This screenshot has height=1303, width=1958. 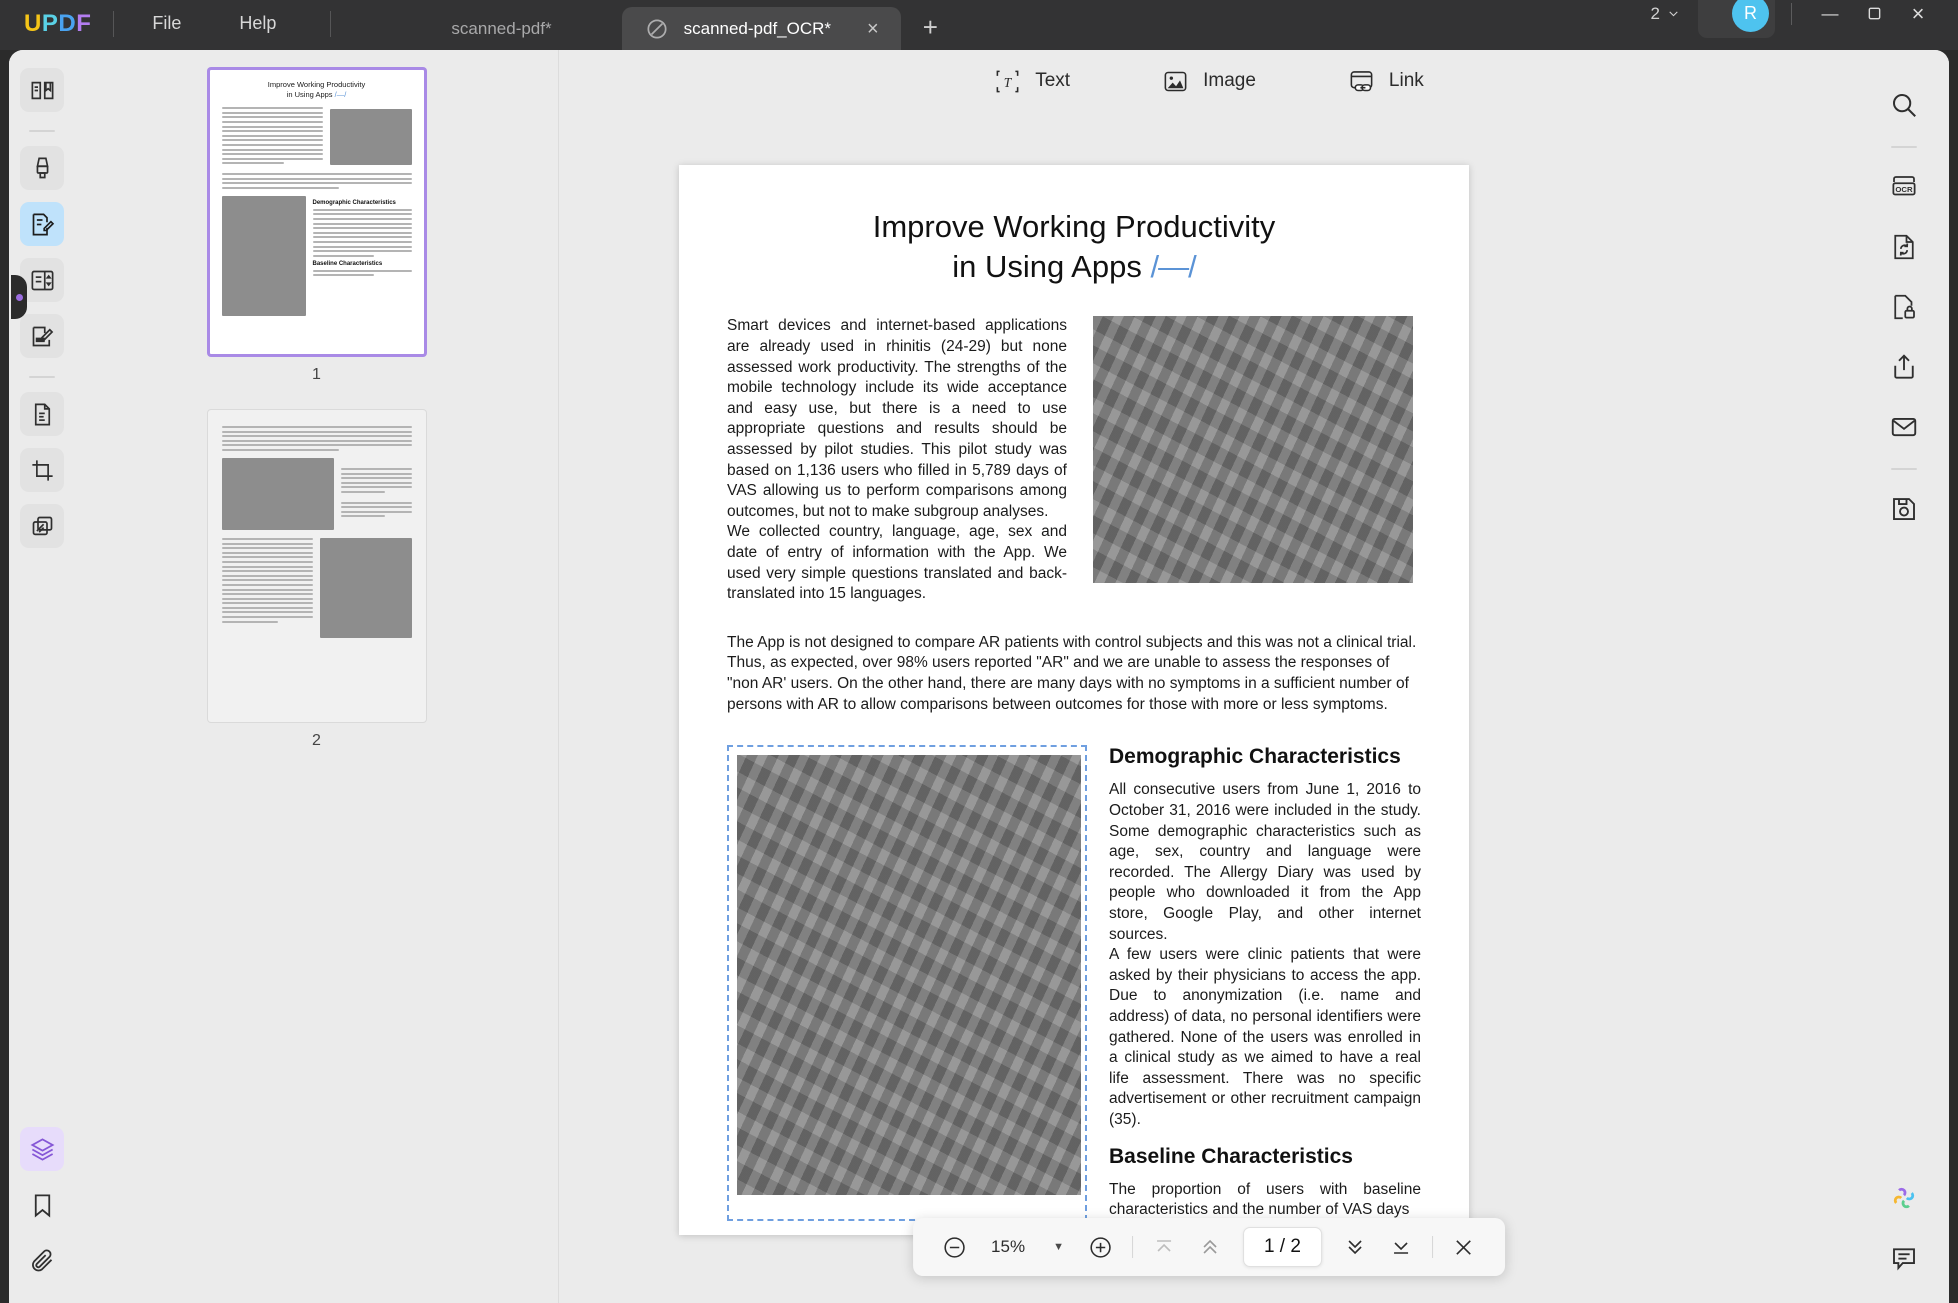 What do you see at coordinates (42, 1205) in the screenshot?
I see `sidebar-bookmark-icon` at bounding box center [42, 1205].